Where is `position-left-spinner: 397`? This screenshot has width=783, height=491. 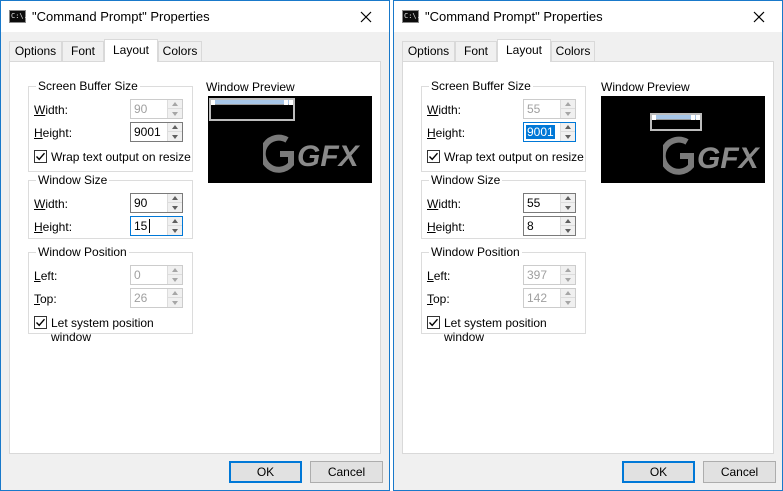 position-left-spinner: 397 is located at coordinates (549, 275).